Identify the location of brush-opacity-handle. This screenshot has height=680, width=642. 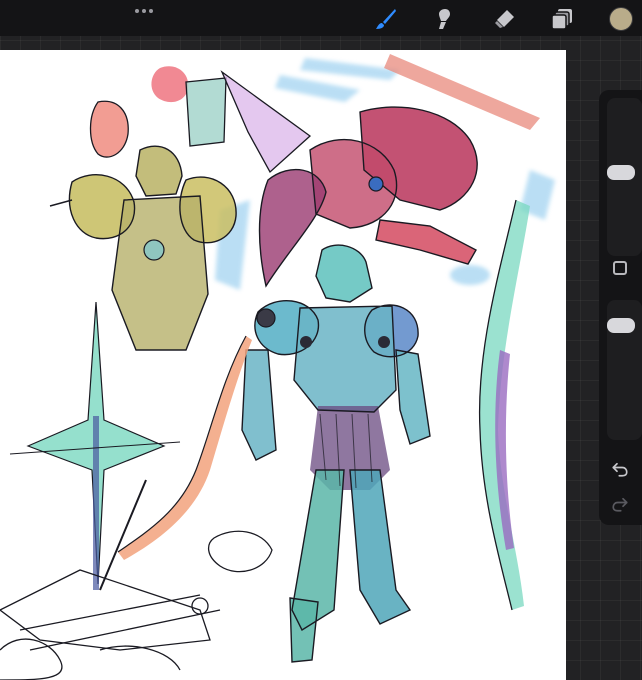
(621, 325).